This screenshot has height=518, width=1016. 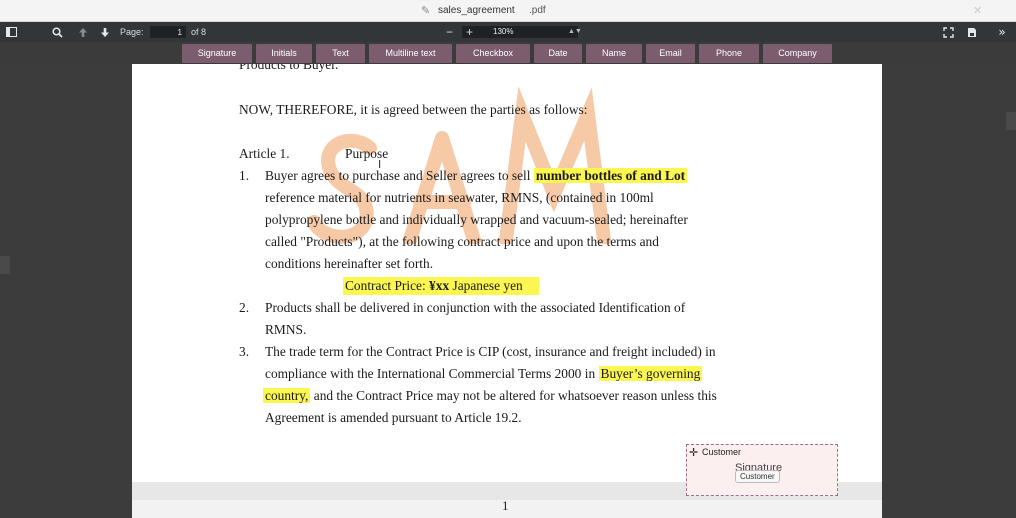 What do you see at coordinates (264, 153) in the screenshot?
I see `article-number: Article 1.` at bounding box center [264, 153].